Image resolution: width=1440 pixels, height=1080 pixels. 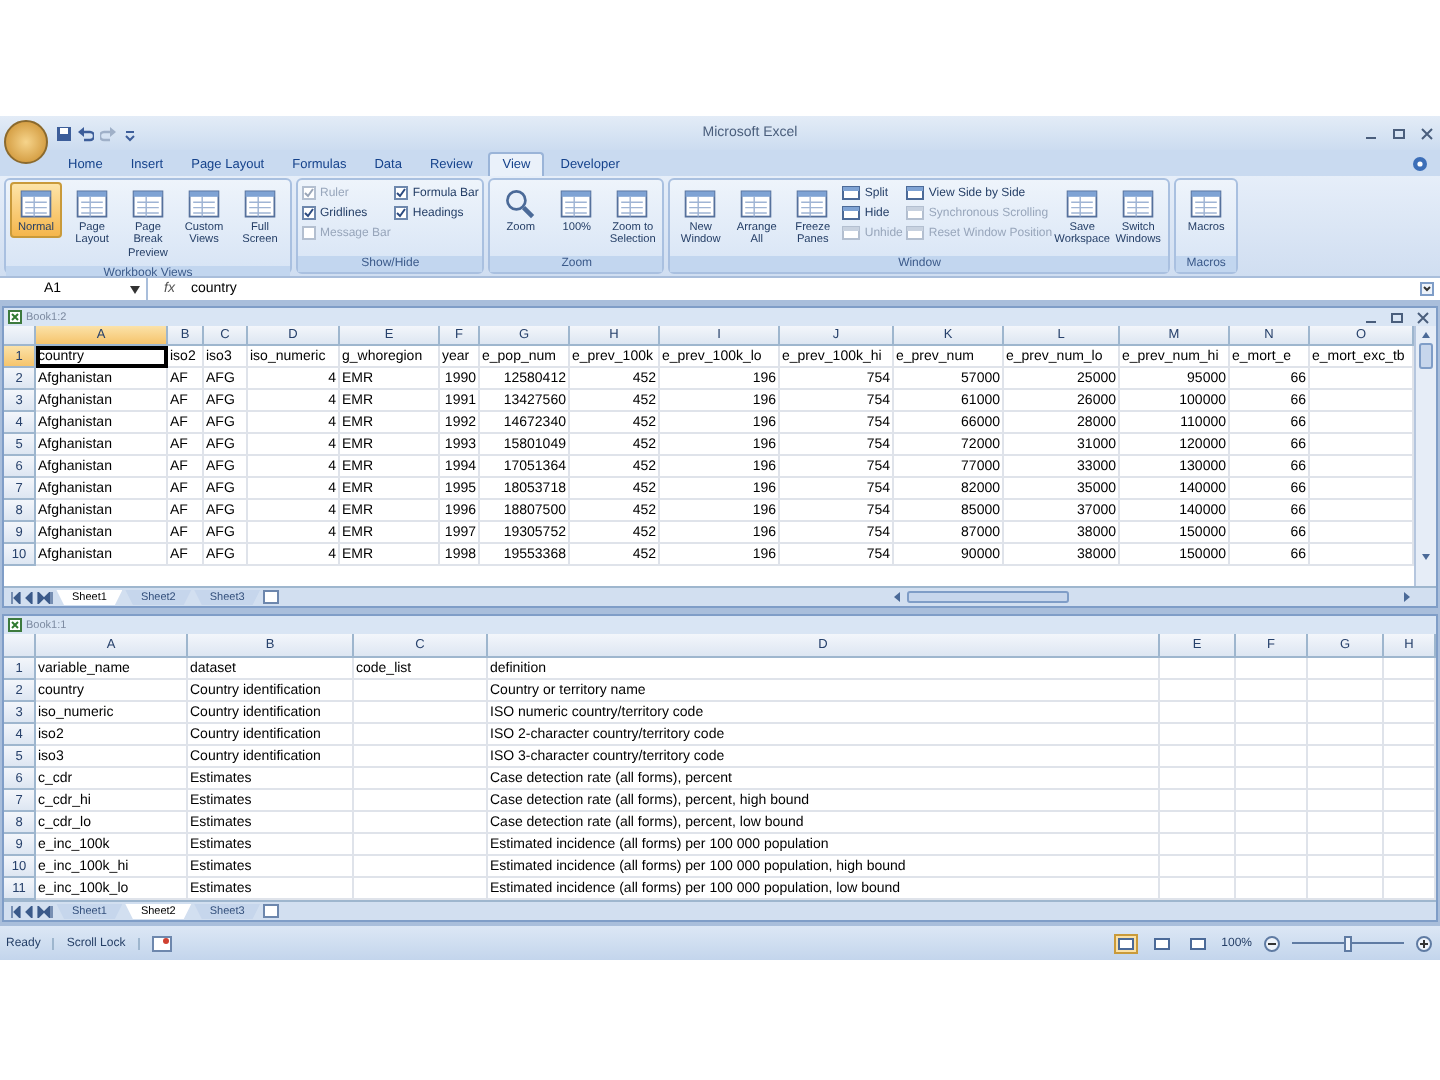 I want to click on customize-caret-icon, so click(x=130, y=133).